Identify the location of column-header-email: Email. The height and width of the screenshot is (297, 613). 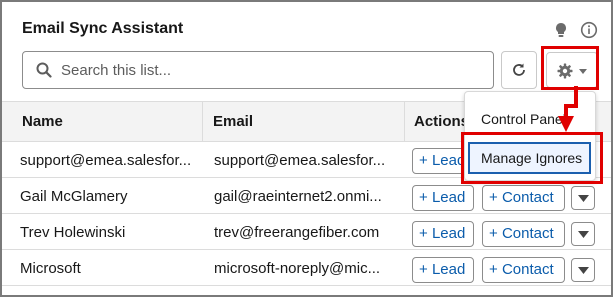
(233, 121).